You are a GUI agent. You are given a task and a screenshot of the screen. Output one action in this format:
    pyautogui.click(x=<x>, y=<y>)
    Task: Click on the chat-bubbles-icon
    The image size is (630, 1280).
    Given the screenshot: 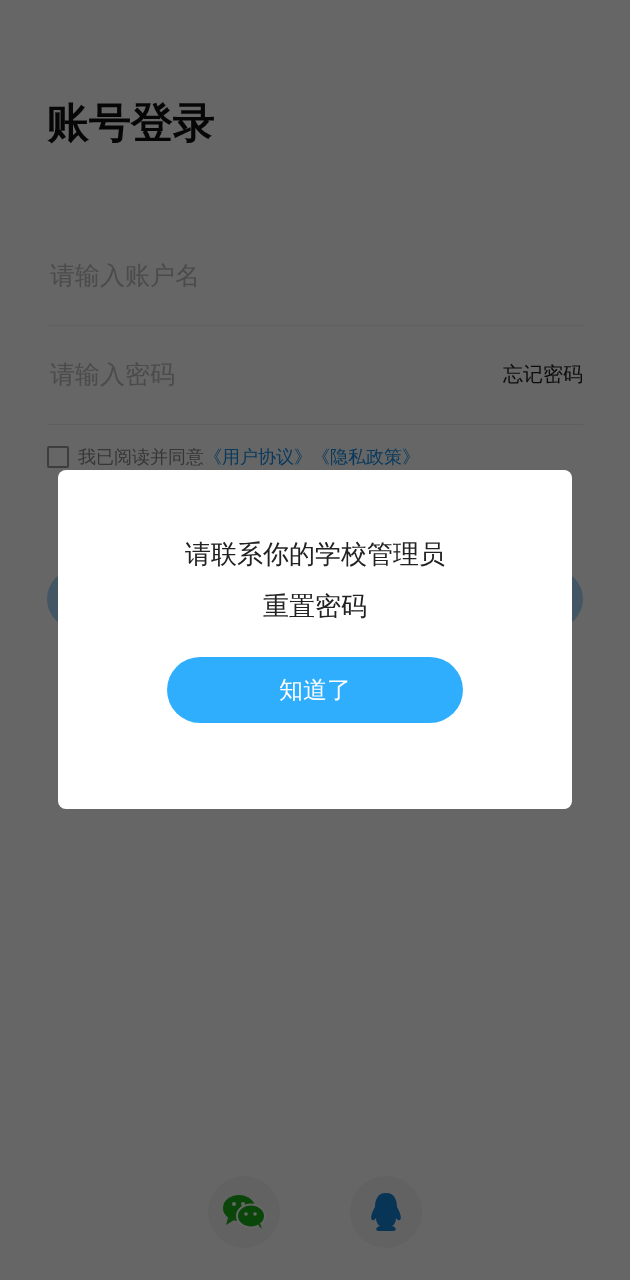 What is the action you would take?
    pyautogui.click(x=244, y=1212)
    